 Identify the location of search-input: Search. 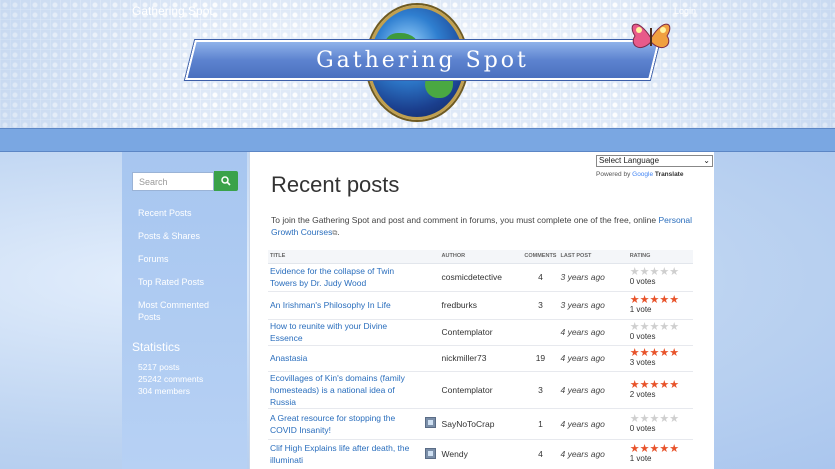
(173, 181).